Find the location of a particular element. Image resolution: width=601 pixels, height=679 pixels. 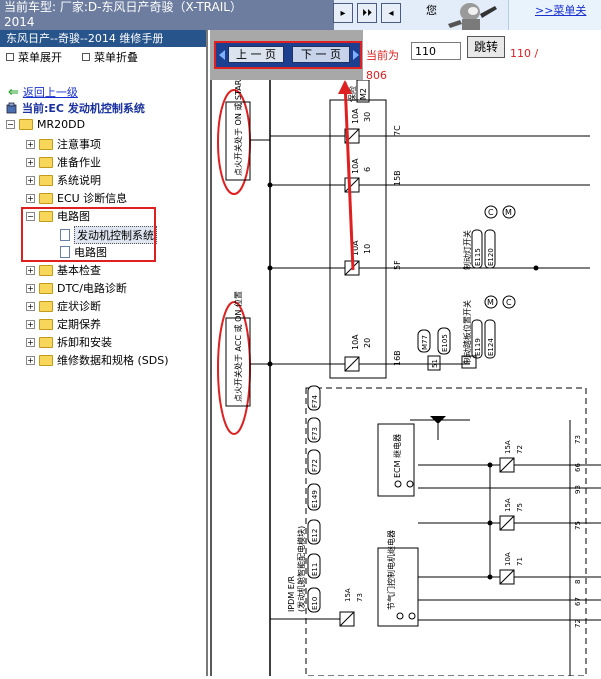

tree-item-preparation: + 准备作业 is located at coordinates (63, 162).